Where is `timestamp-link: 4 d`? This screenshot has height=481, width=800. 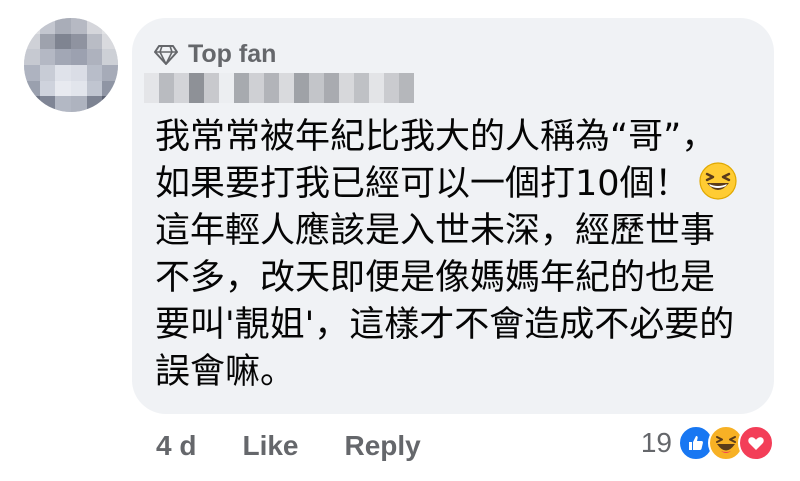
timestamp-link: 4 d is located at coordinates (176, 446).